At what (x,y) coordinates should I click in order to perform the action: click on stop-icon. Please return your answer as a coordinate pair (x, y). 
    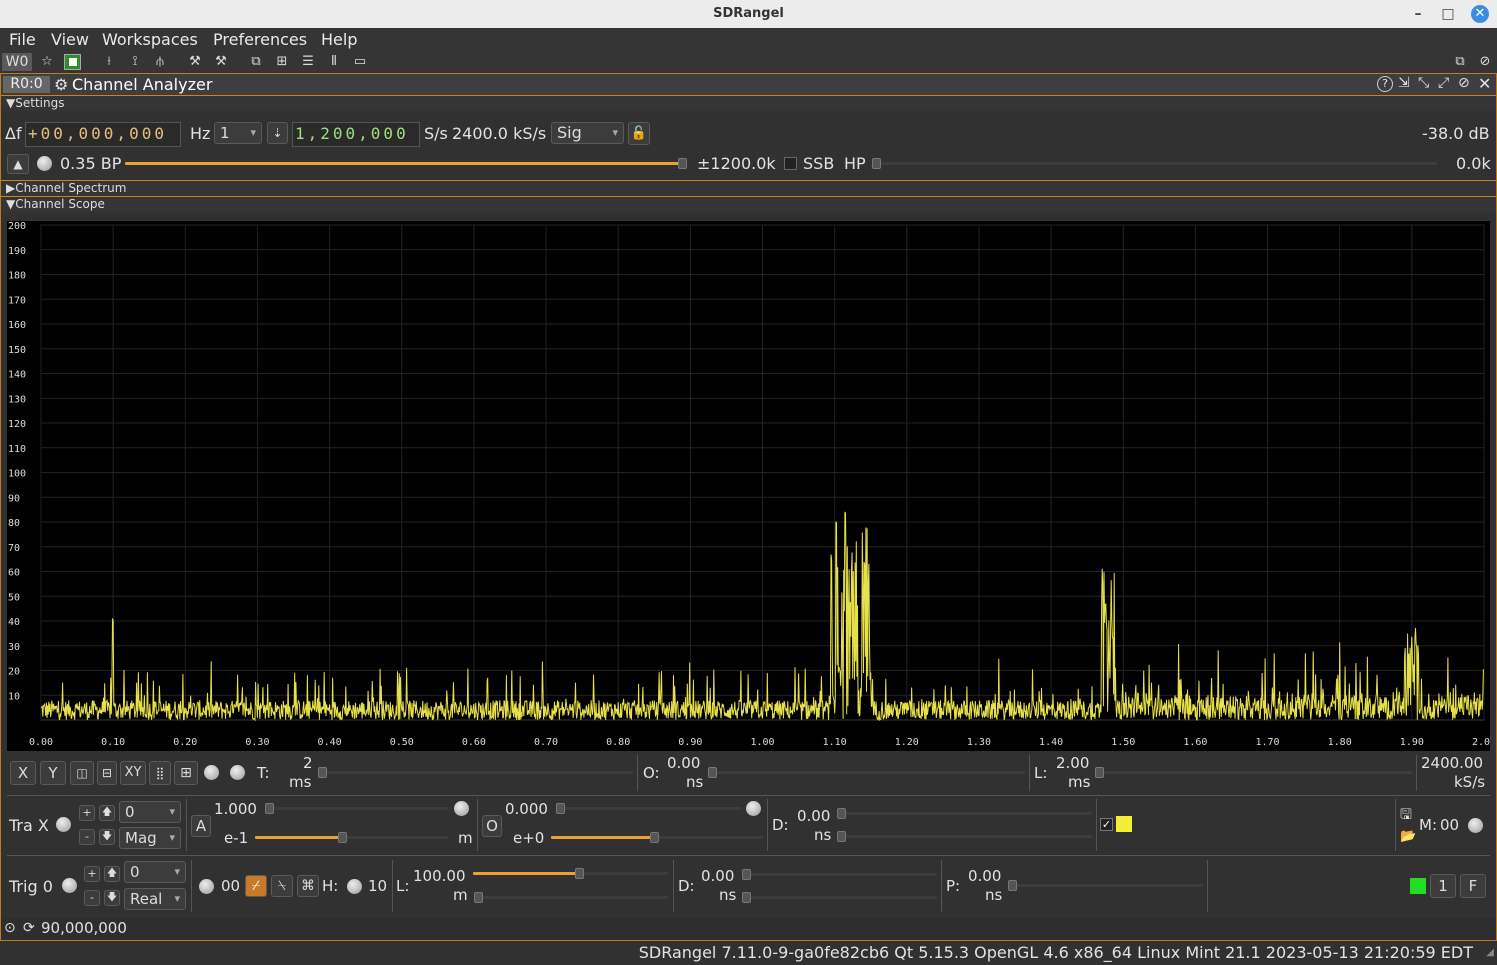
    Looking at the image, I should click on (72, 62).